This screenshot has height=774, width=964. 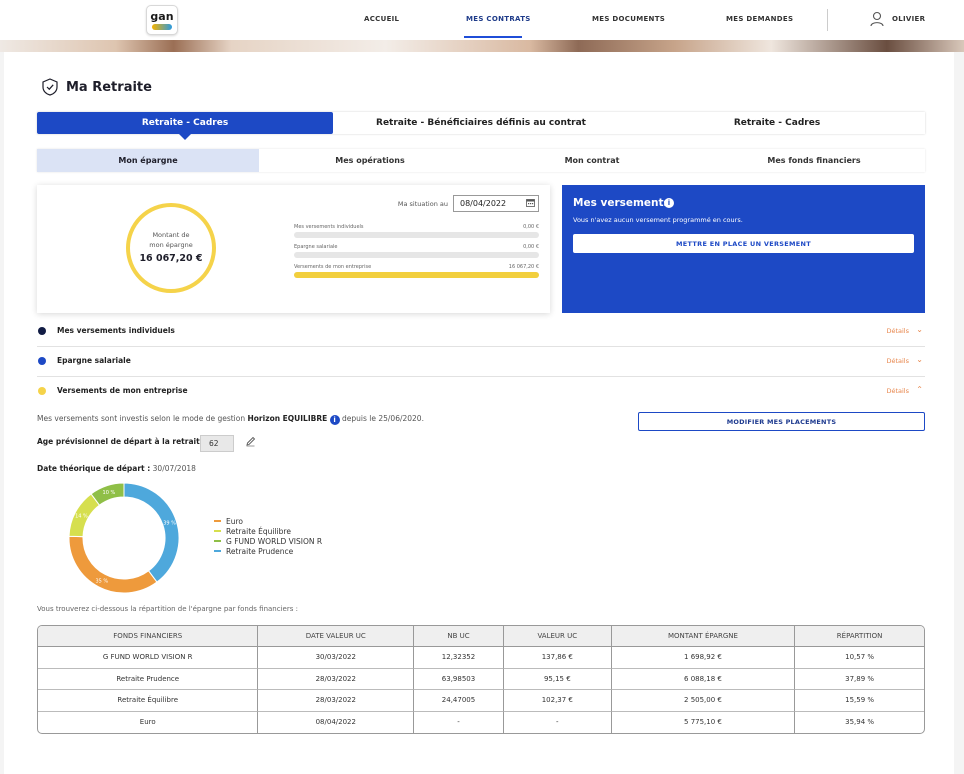 What do you see at coordinates (416, 255) in the screenshot?
I see `bar-salariale` at bounding box center [416, 255].